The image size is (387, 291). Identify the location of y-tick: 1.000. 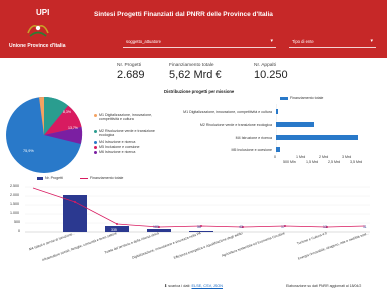
(14, 213).